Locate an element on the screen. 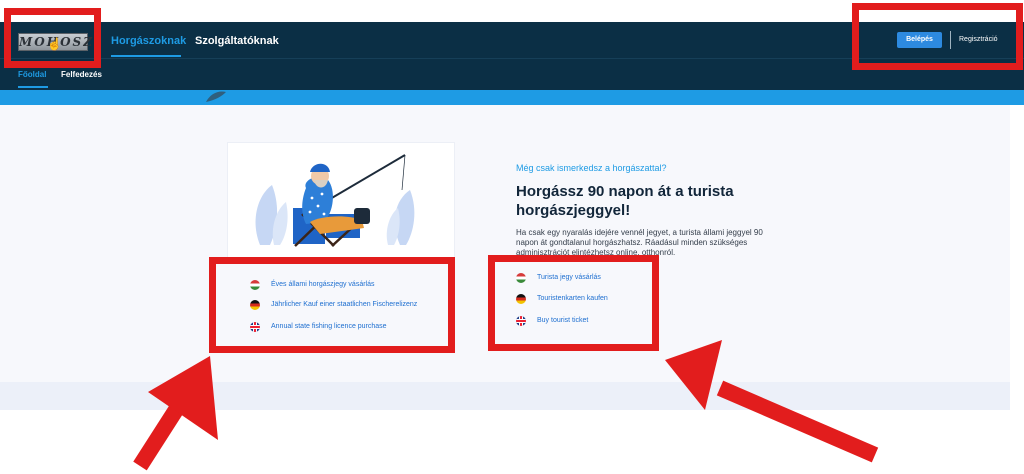 Image resolution: width=1024 pixels, height=474 pixels. nav-horgaszoknak: Horgászoknak is located at coordinates (148, 41).